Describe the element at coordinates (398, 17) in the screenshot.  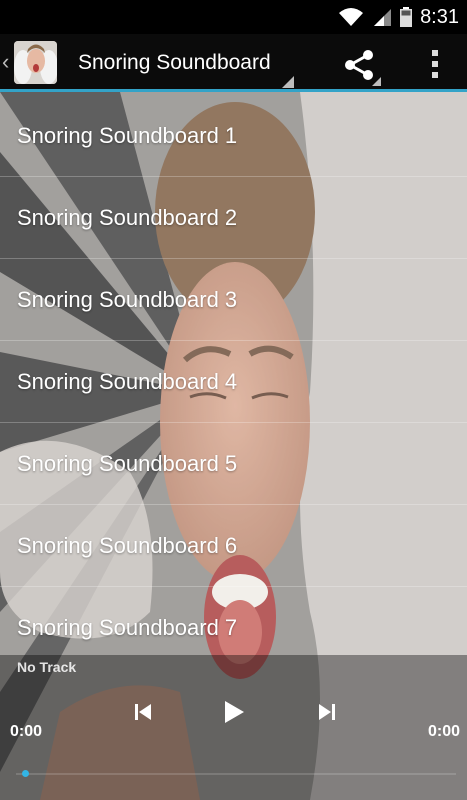
I see `status-icons: 8:31` at that location.